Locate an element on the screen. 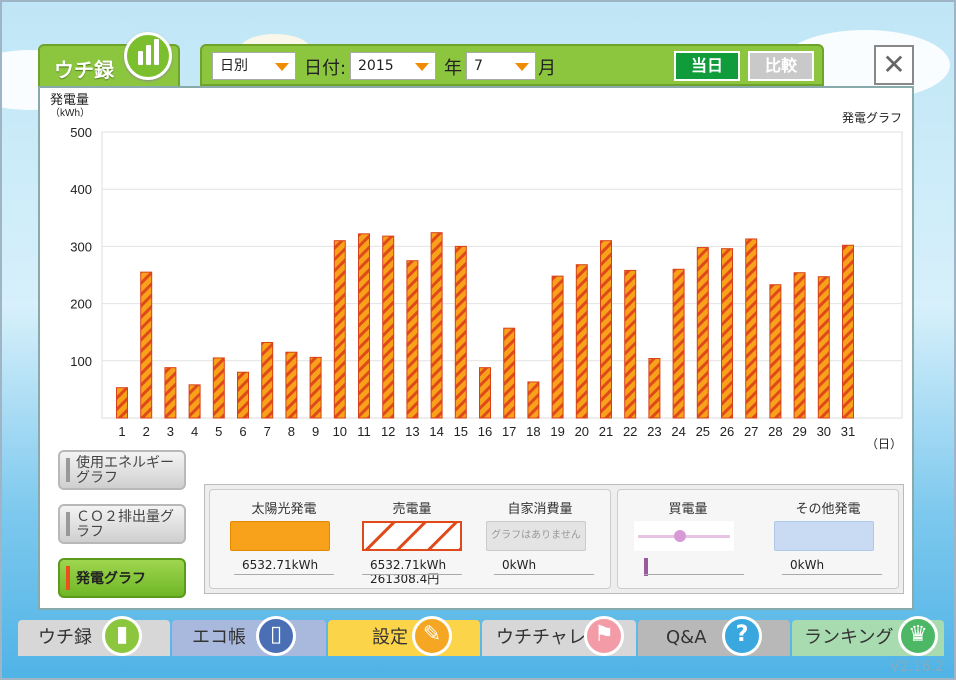 This screenshot has width=956, height=680. nav-ranking: ランキング ♛ is located at coordinates (868, 636).